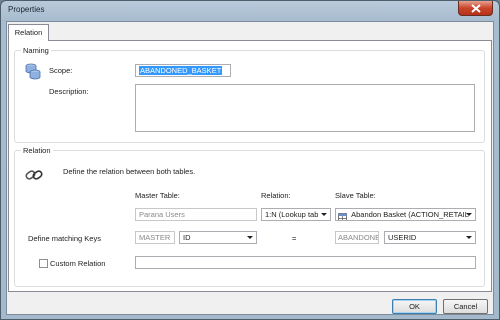 The width and height of the screenshot is (500, 320). What do you see at coordinates (61, 70) in the screenshot?
I see `scope-label: Scope:` at bounding box center [61, 70].